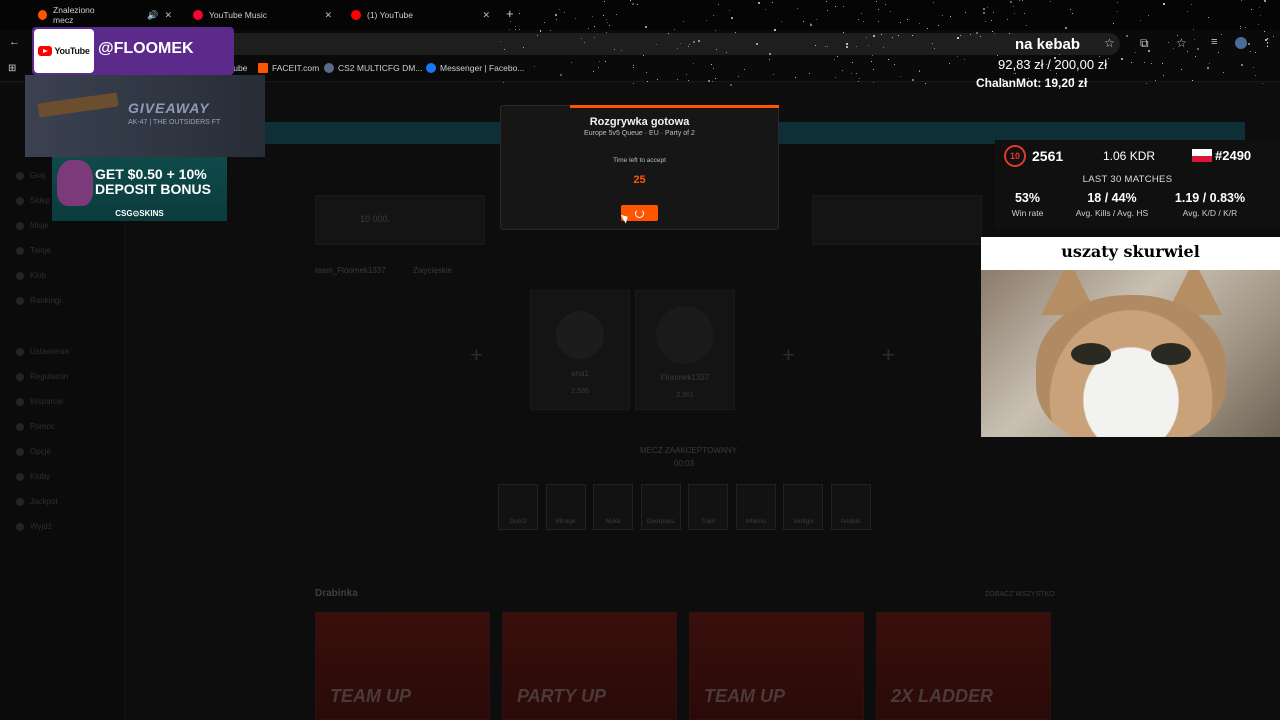 This screenshot has width=1280, height=720. Describe the element at coordinates (30, 175) in the screenshot. I see `nav-item: Graj` at that location.